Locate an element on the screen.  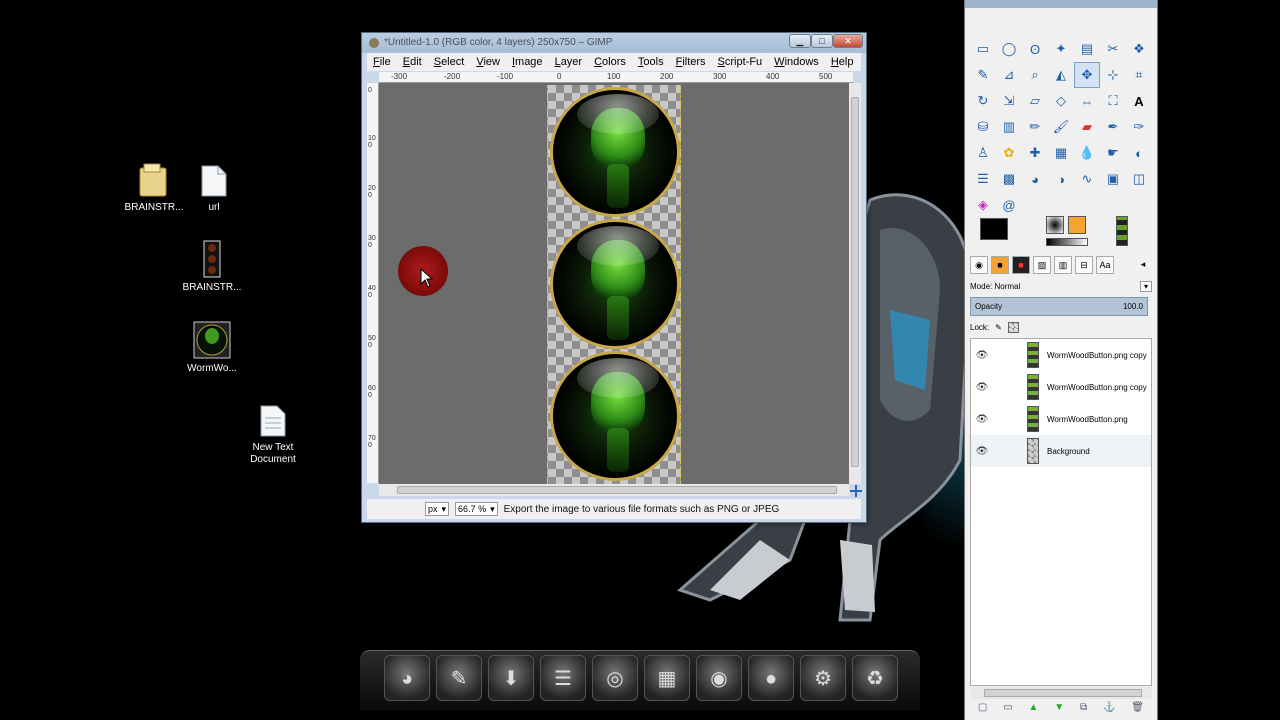
paths-tool-icon: ✎ is located at coordinates (983, 75).